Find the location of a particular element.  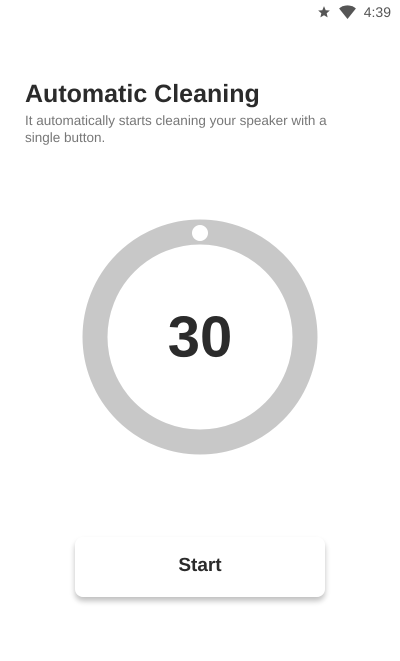

start-button: Start is located at coordinates (200, 566).